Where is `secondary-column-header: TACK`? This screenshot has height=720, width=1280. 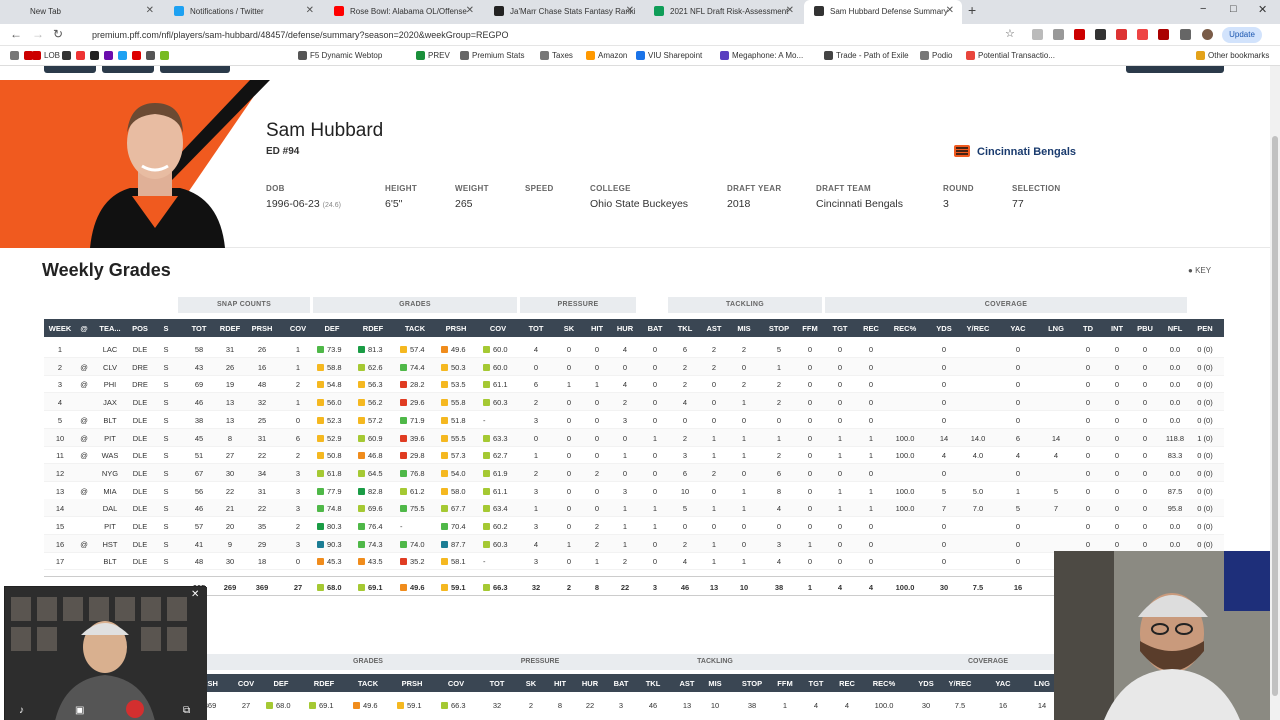
secondary-column-header: TACK is located at coordinates (368, 683).